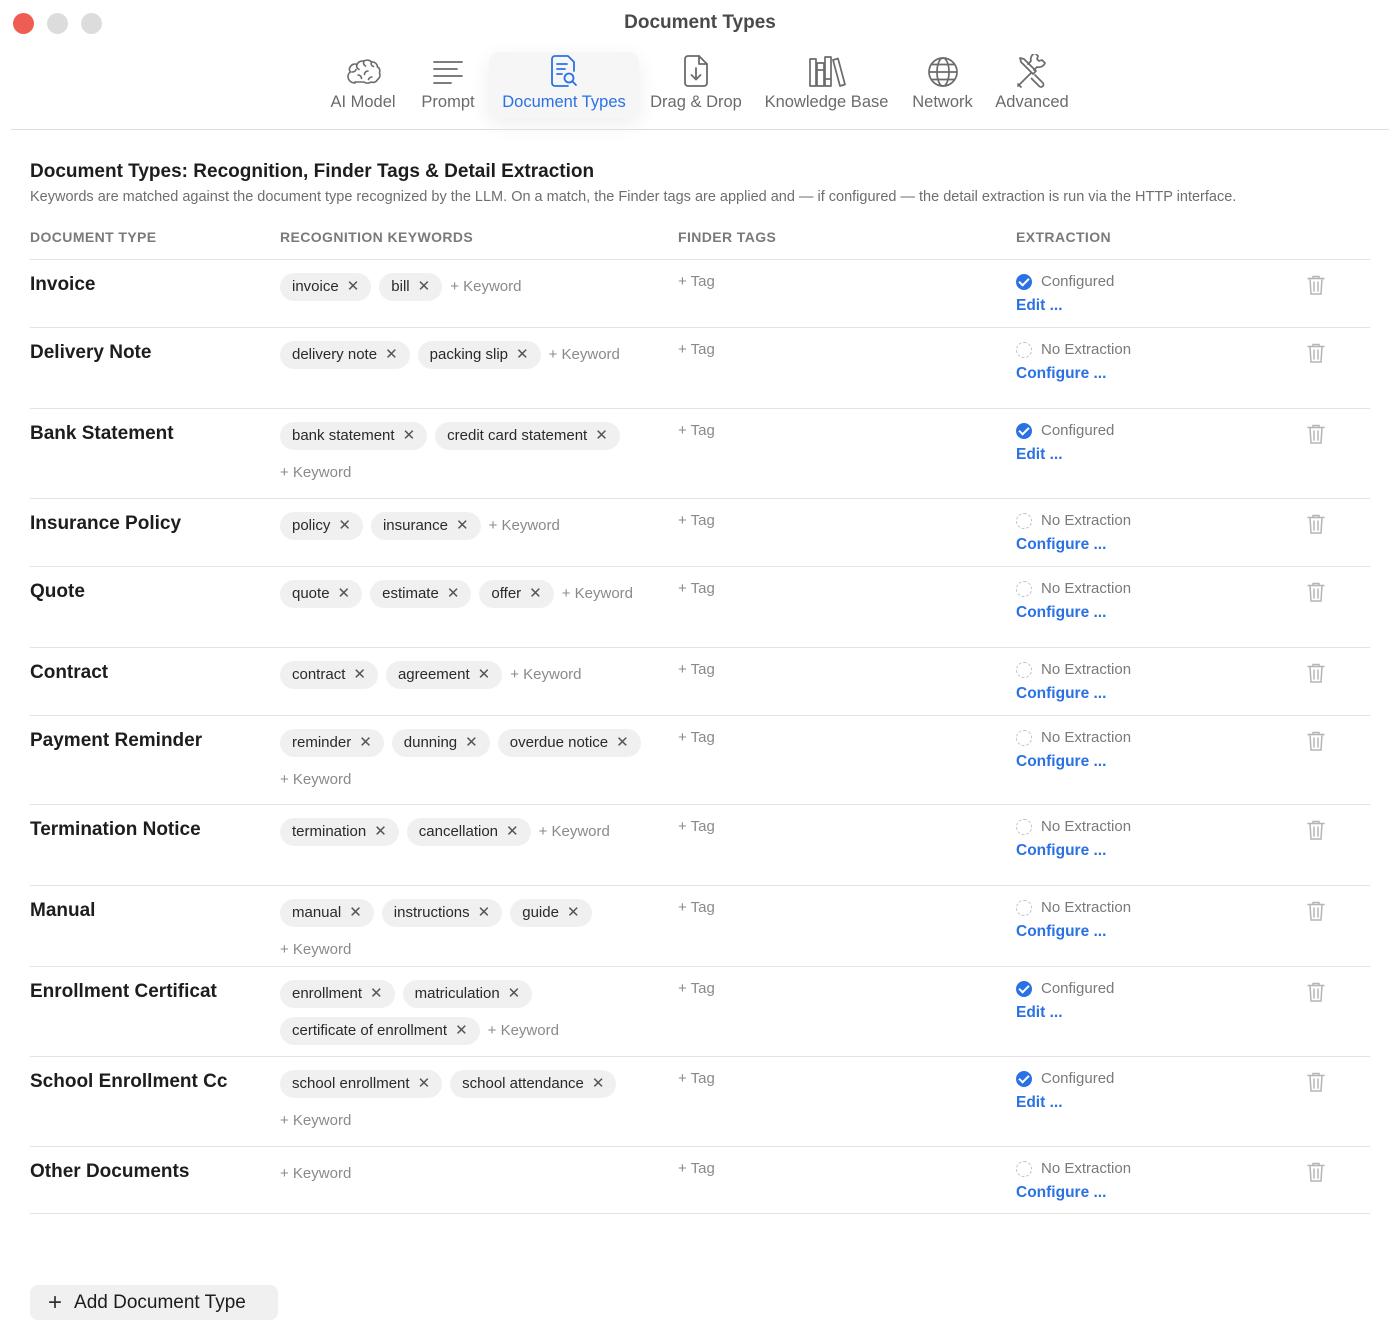 The width and height of the screenshot is (1400, 1338). Describe the element at coordinates (696, 72) in the screenshot. I see `document-download-icon` at that location.